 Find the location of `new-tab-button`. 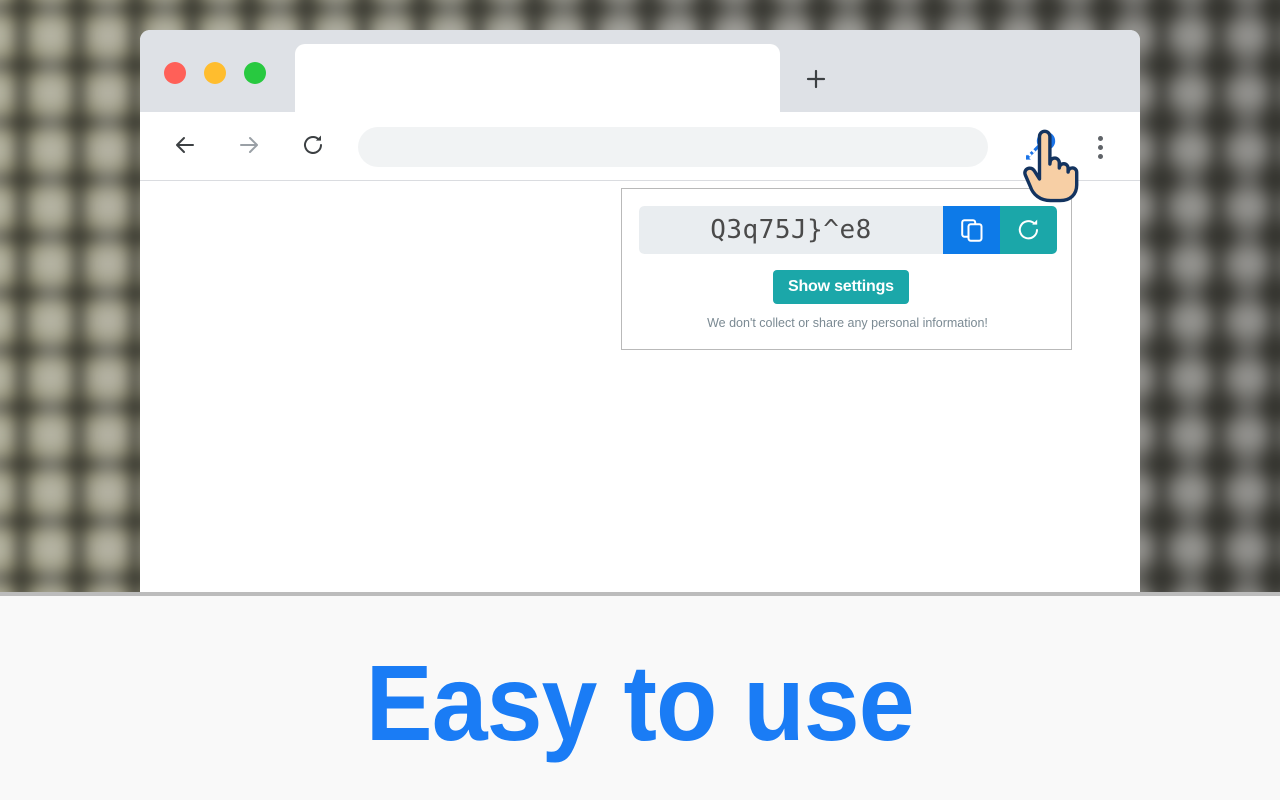

new-tab-button is located at coordinates (816, 79).